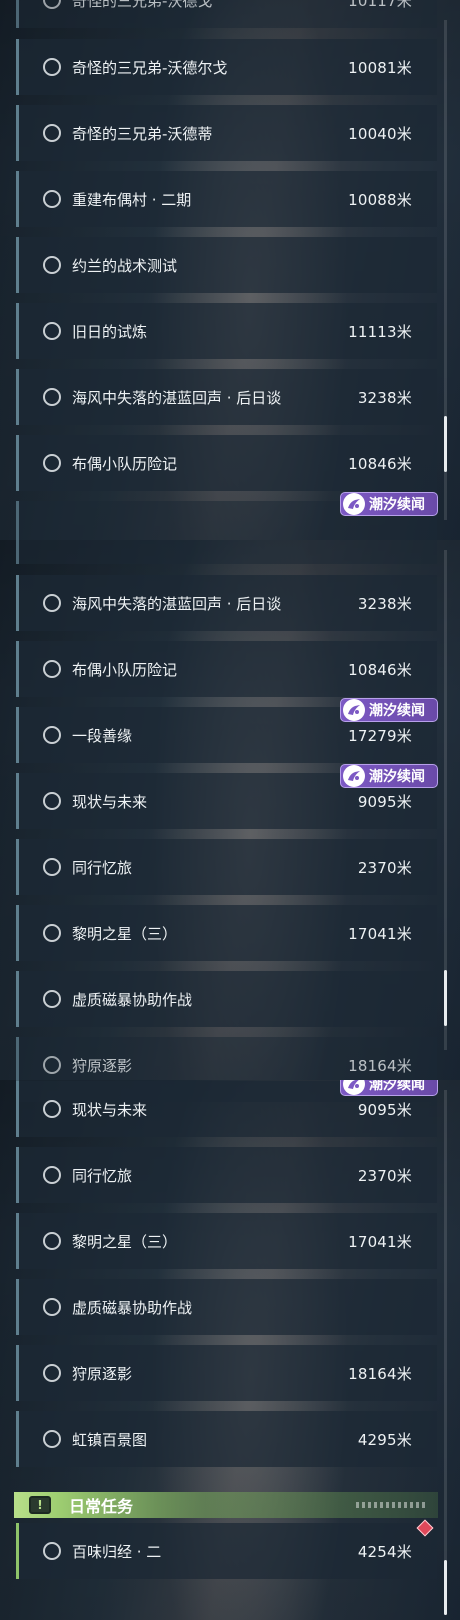  Describe the element at coordinates (226, 1439) in the screenshot. I see `quest-row: 虹镇百景图 4295米` at that location.